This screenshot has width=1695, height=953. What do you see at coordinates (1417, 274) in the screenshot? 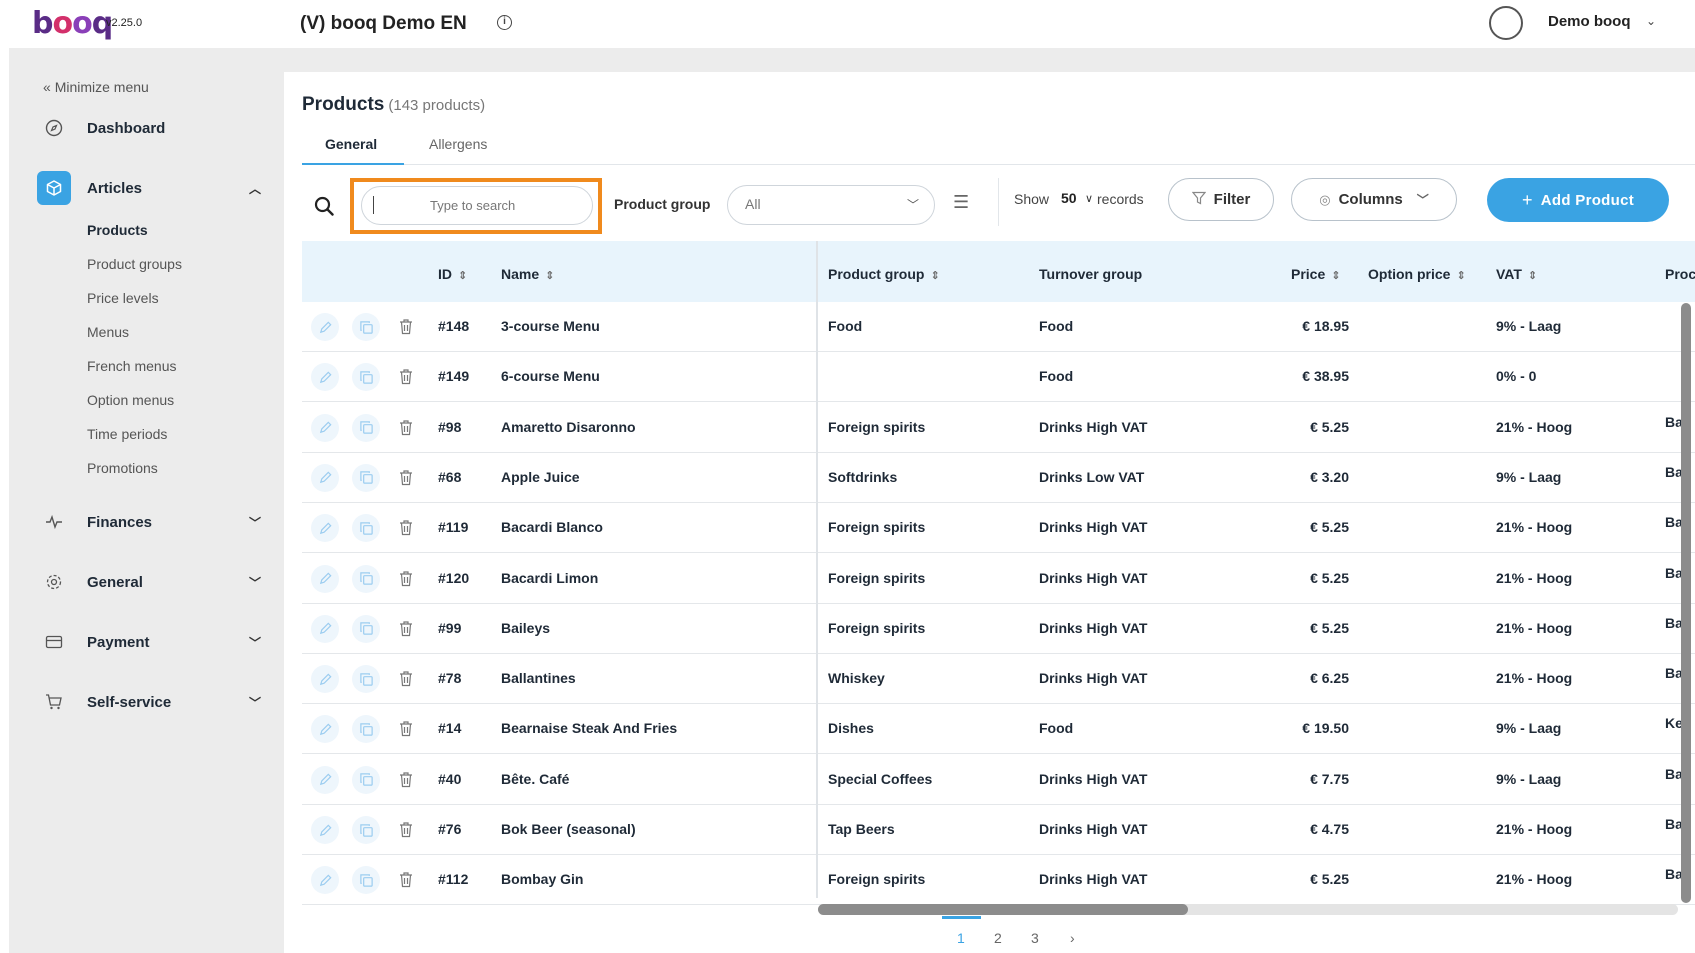
I see `column-header-option-price: Option price ⇕` at bounding box center [1417, 274].